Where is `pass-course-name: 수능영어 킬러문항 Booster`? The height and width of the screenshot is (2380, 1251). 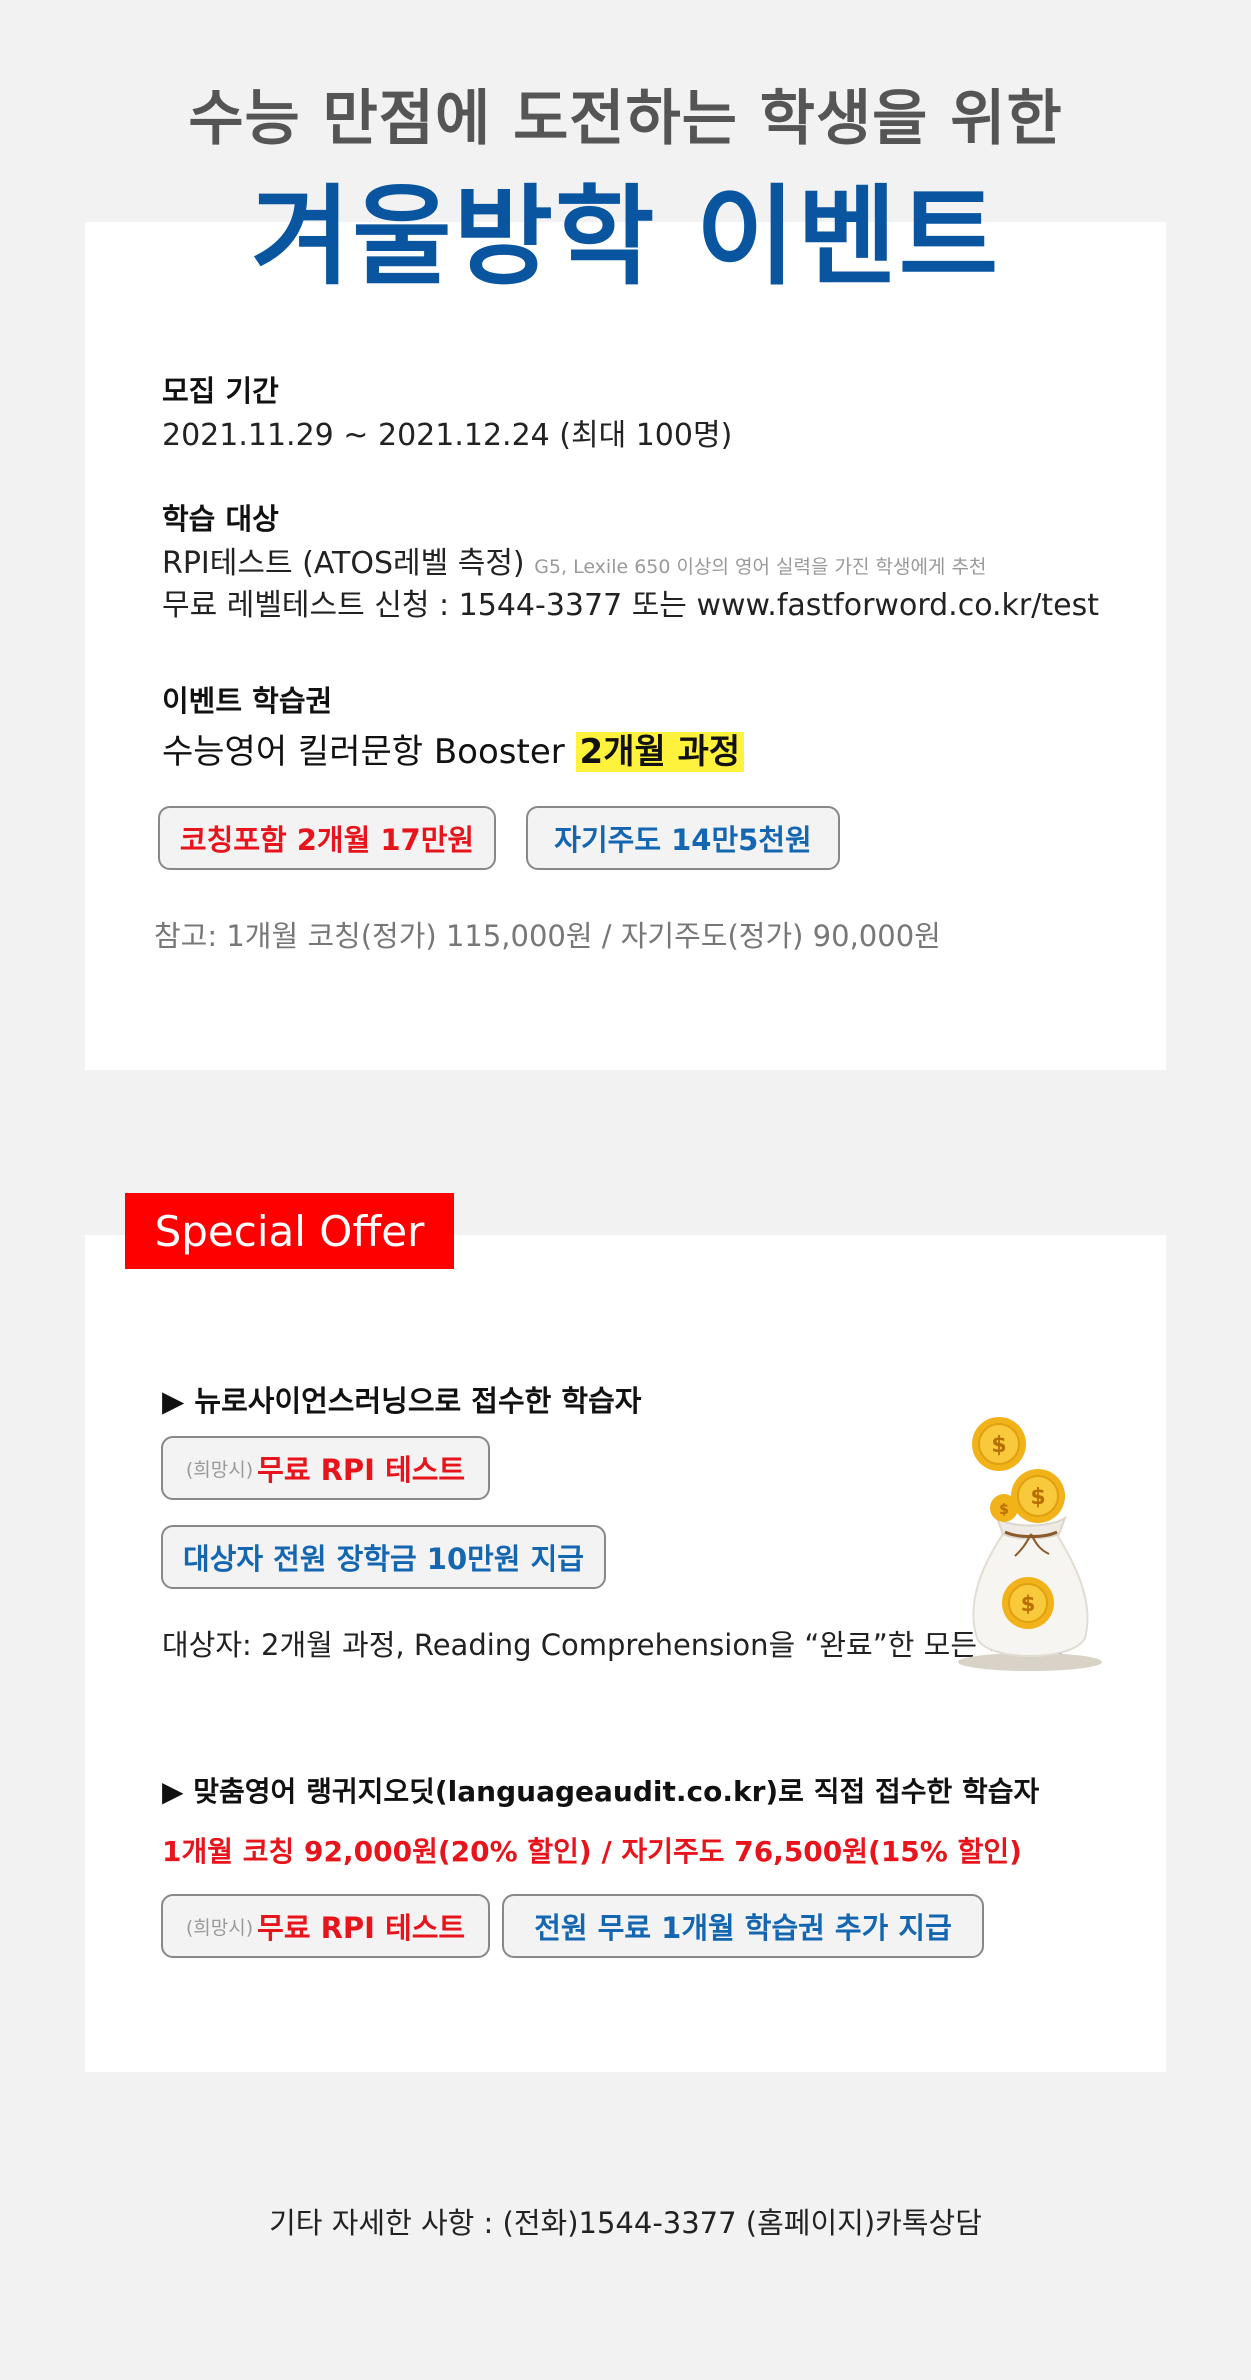
pass-course-name: 수능영어 킬러문항 Booster is located at coordinates (363, 752).